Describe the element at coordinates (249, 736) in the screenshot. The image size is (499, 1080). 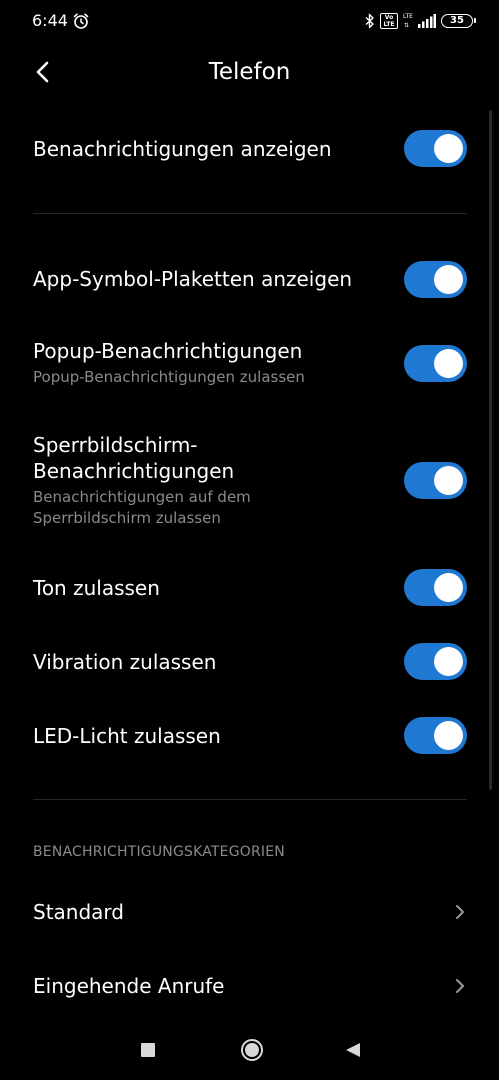
I see `allow-led-row: LED-Licht zulassen` at that location.